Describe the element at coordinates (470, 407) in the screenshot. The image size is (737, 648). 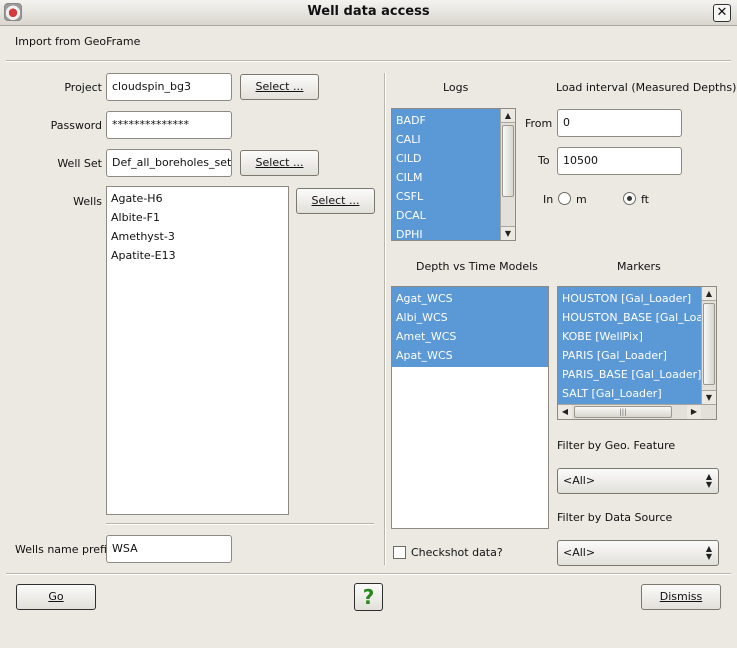
I see `depth-time-list: Agat_WCS Albi_WCS Amet_WCS Apat_WCS` at that location.